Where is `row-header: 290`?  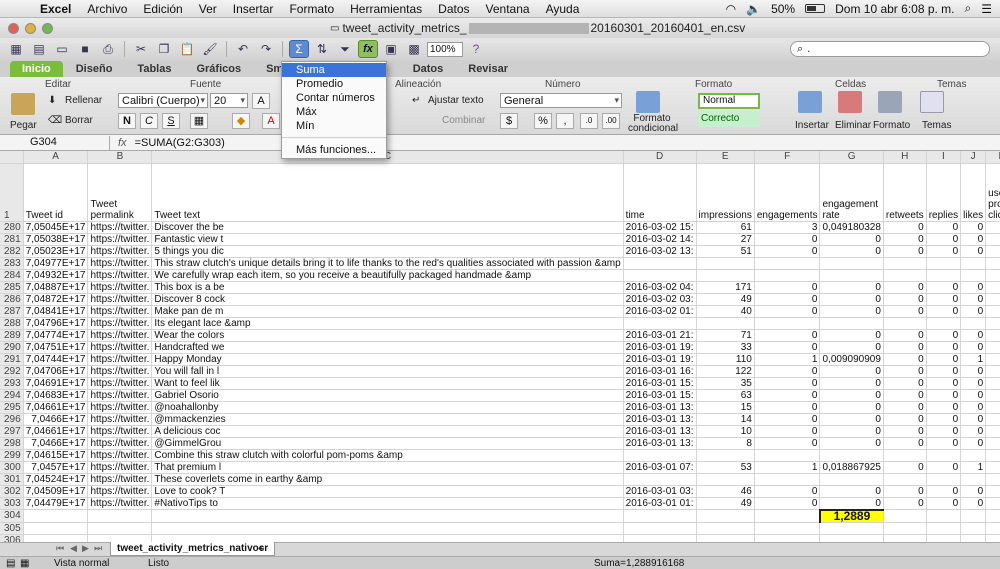
row-header: 290 is located at coordinates (12, 347).